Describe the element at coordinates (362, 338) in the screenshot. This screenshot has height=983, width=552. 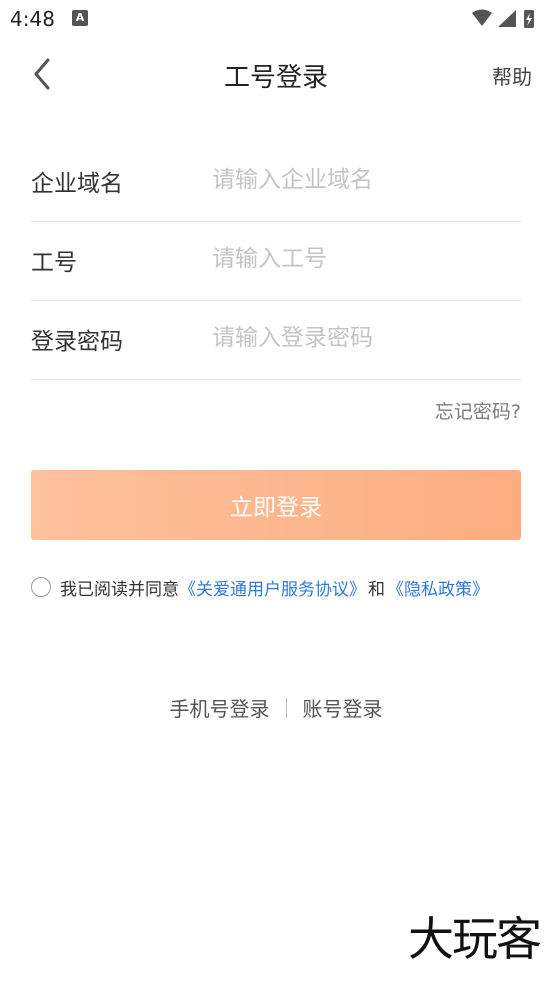
I see `password-input` at that location.